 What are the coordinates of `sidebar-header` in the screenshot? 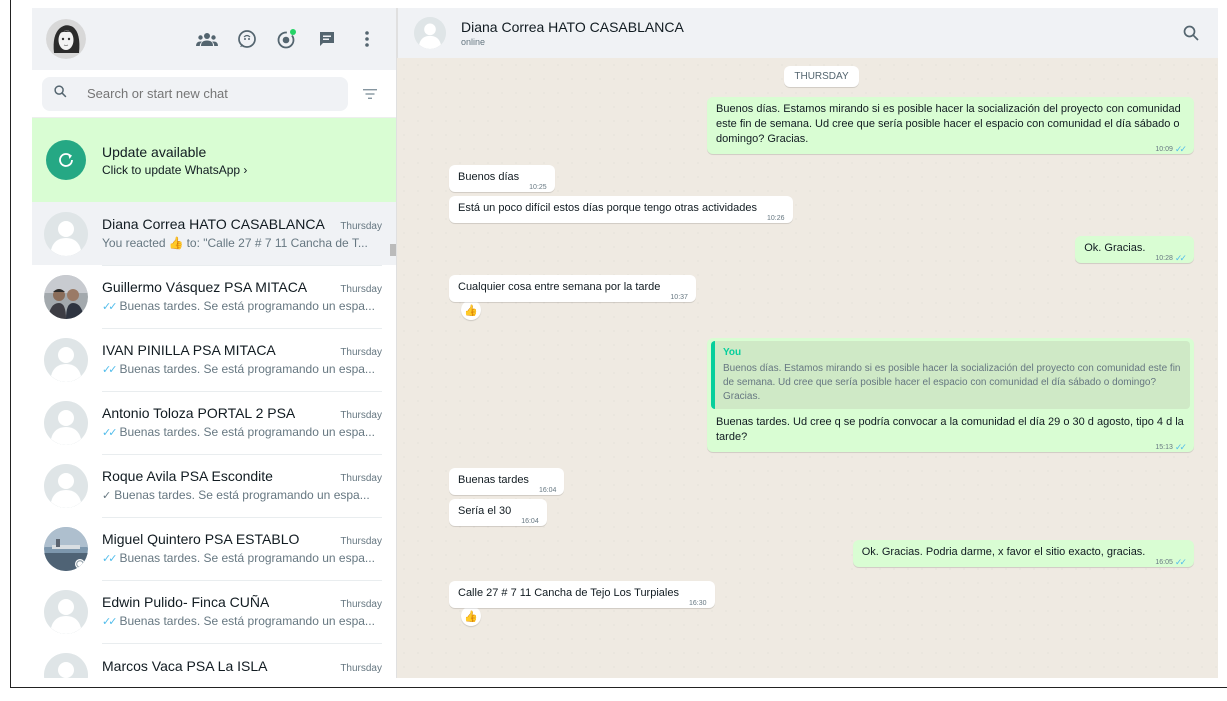 It's located at (214, 39).